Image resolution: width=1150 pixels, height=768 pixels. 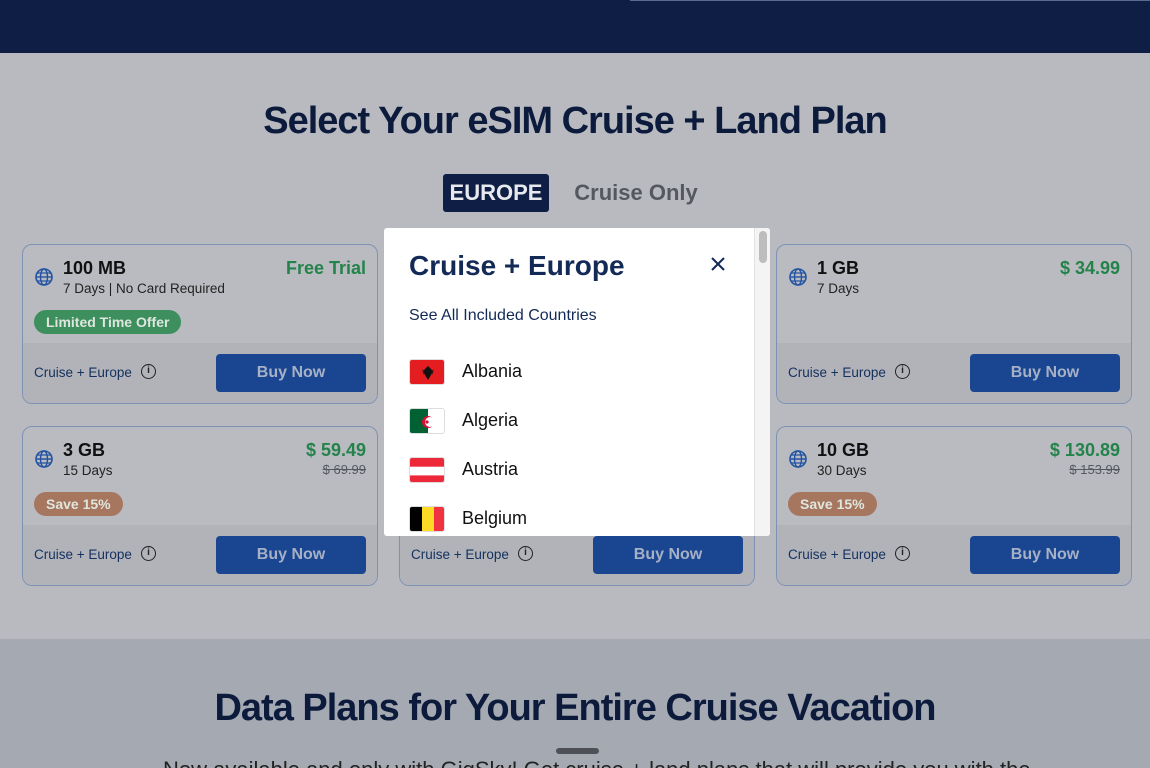 What do you see at coordinates (559, 470) in the screenshot?
I see `country-item-austria: Austria` at bounding box center [559, 470].